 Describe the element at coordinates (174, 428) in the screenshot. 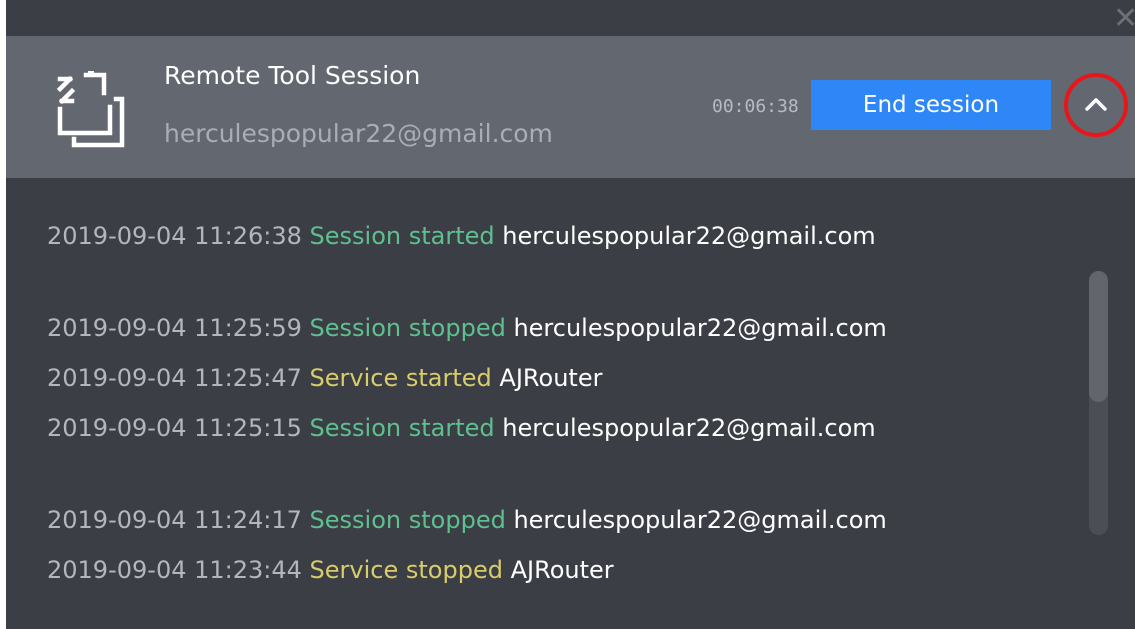

I see `log-timestamp: 2019-09-04 11:25:15` at that location.